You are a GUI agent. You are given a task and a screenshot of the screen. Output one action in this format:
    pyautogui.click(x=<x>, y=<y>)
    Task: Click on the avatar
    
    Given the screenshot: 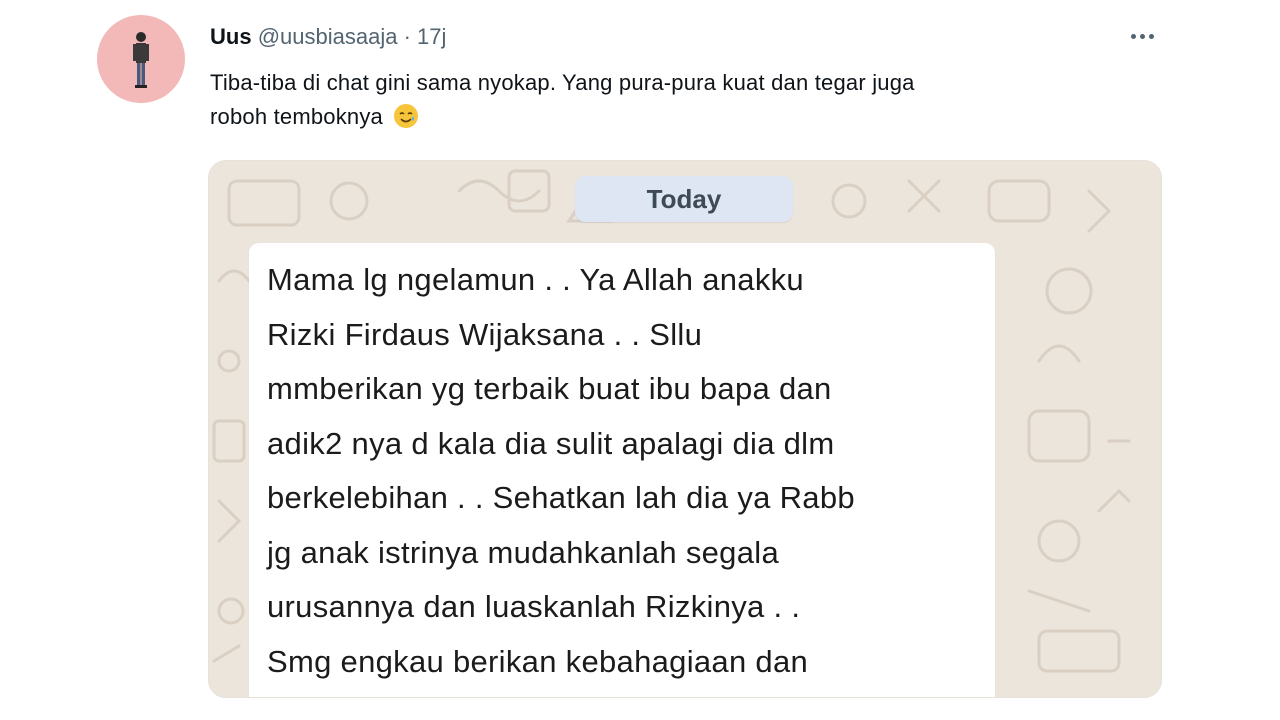 What is the action you would take?
    pyautogui.click(x=141, y=59)
    